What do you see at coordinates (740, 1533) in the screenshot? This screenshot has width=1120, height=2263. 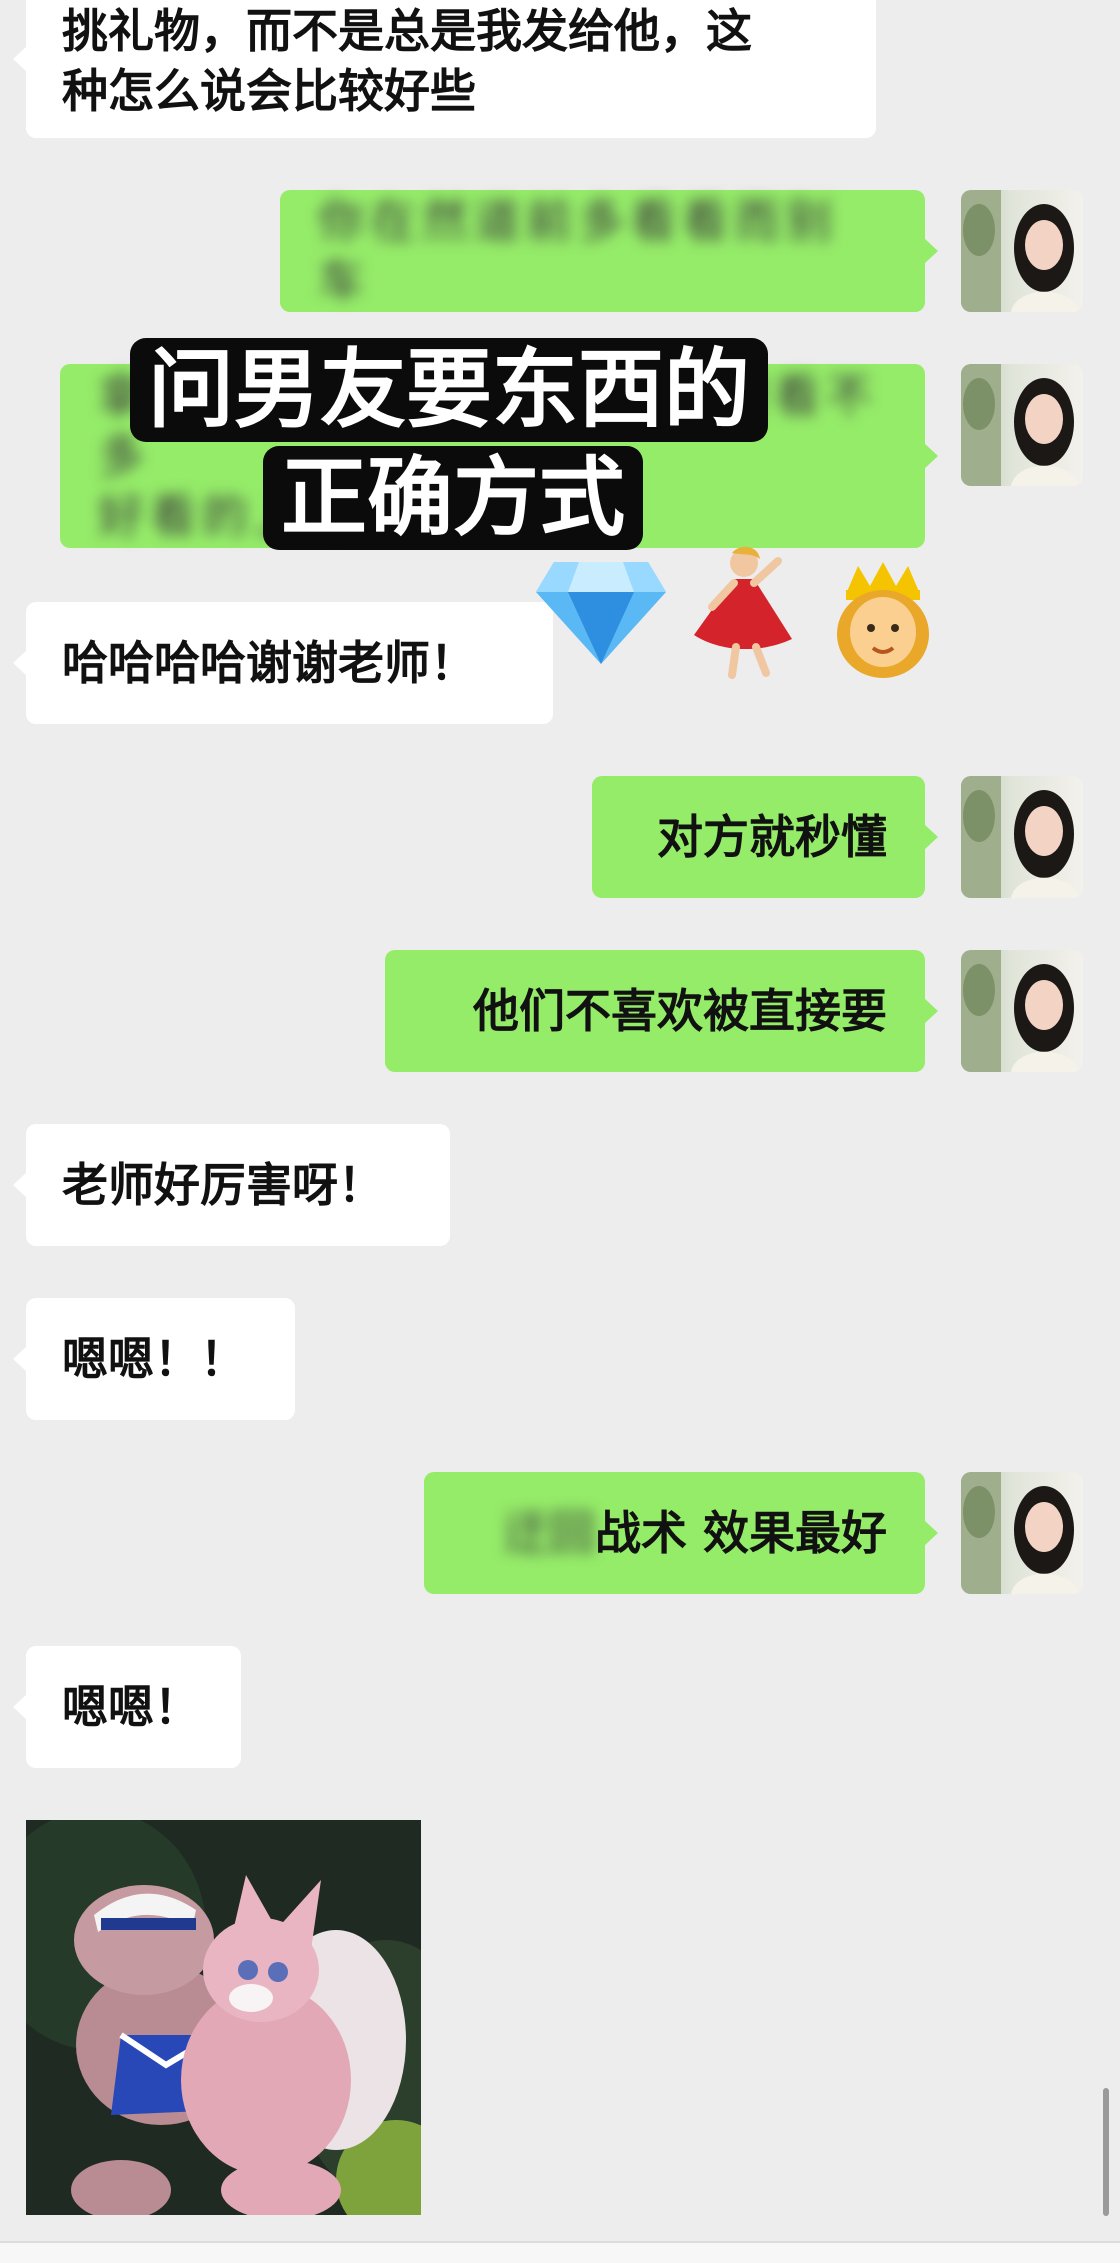 I see `message-text: 战术 效果最好` at bounding box center [740, 1533].